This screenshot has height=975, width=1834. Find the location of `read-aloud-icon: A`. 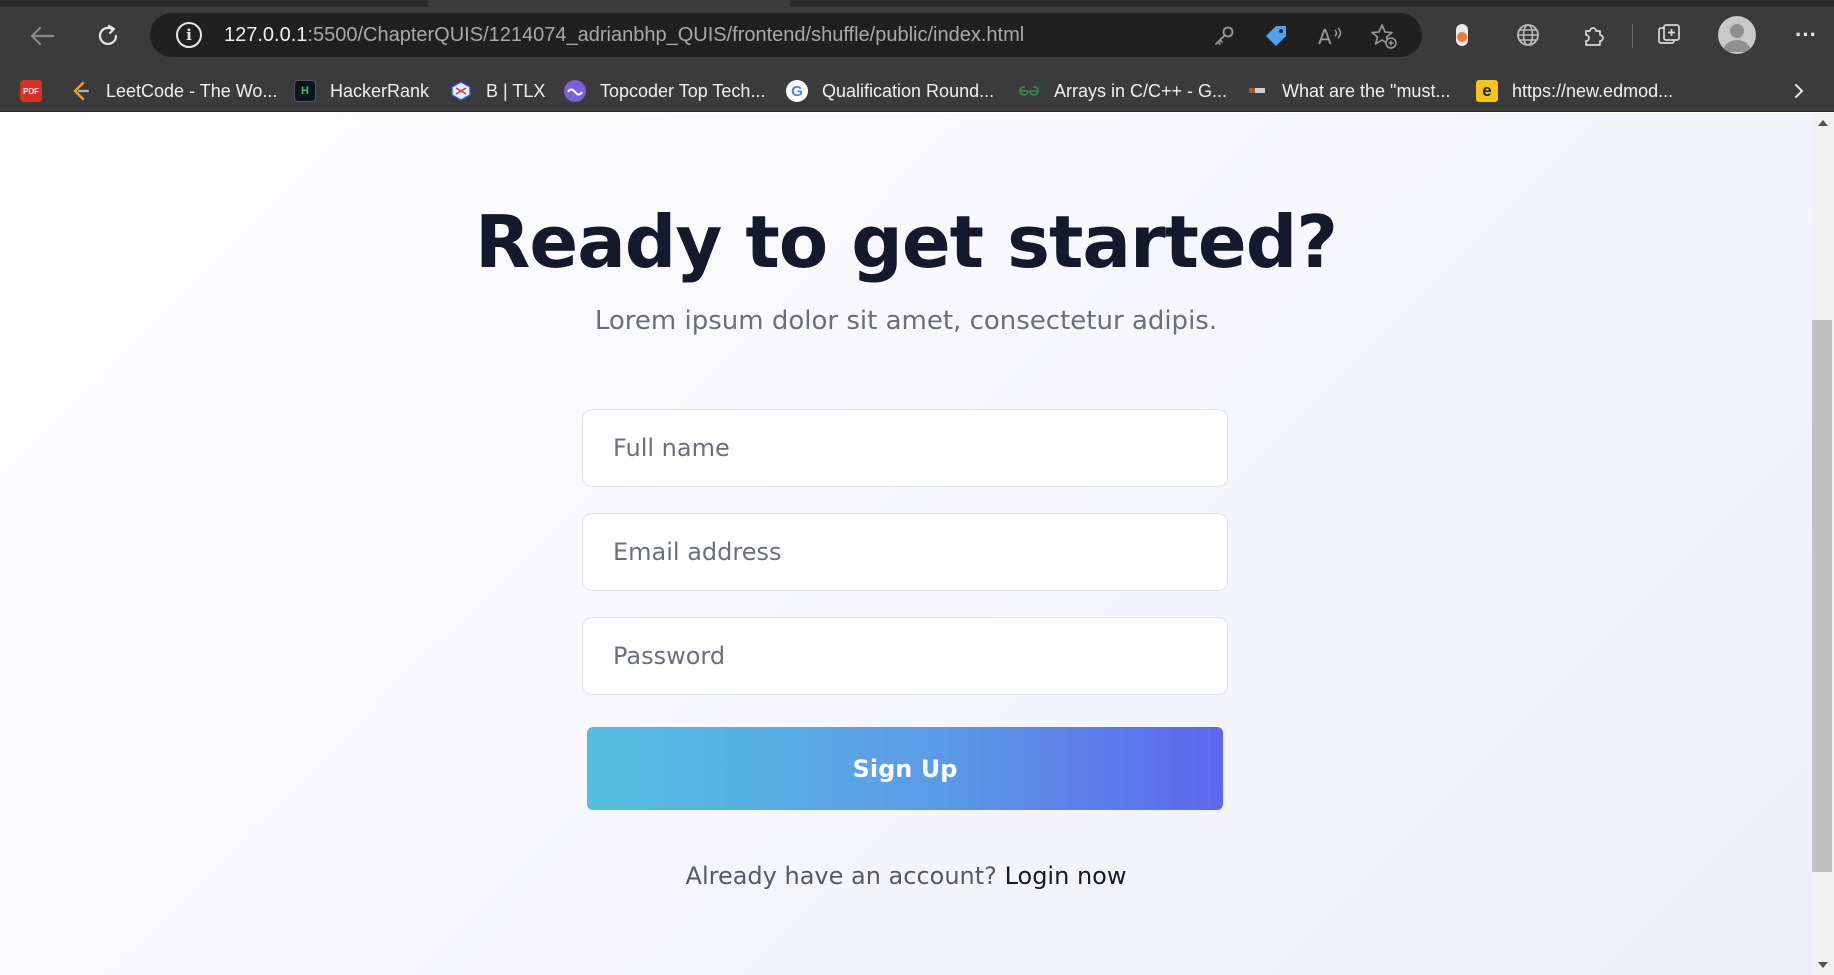

read-aloud-icon: A is located at coordinates (1330, 36).